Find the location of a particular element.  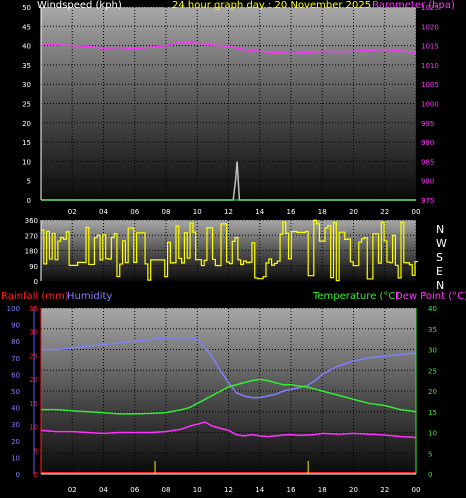

barometer-tick-label: 1020 is located at coordinates (430, 27).